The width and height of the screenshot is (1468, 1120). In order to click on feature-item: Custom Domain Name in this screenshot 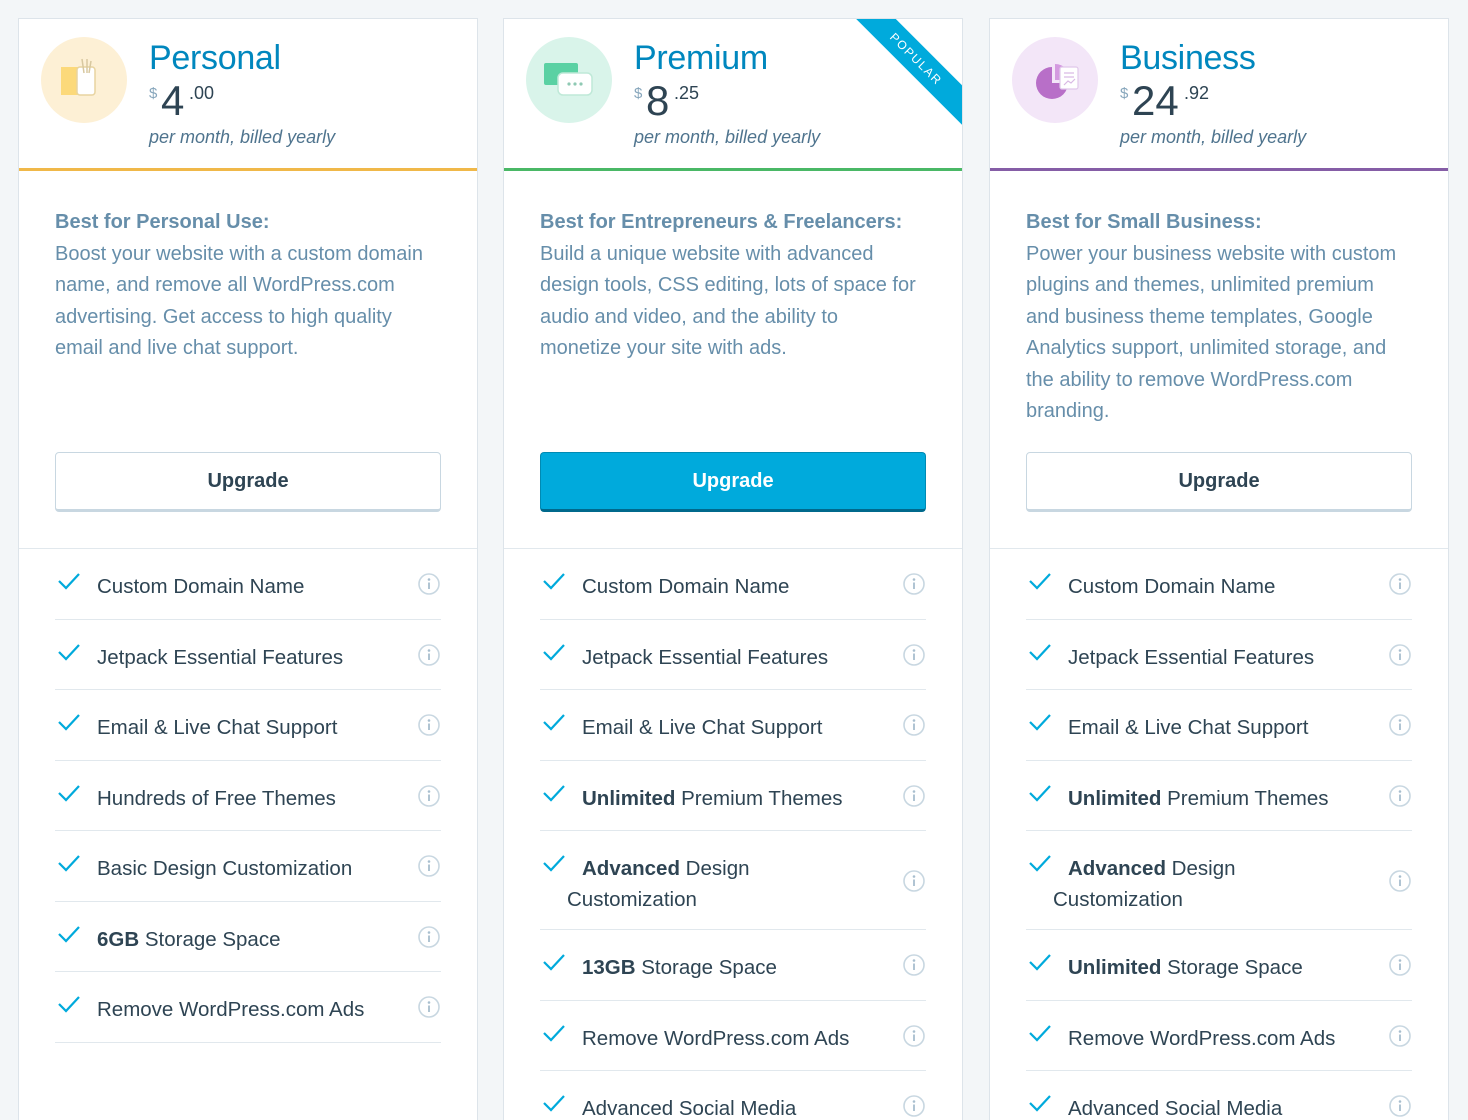, I will do `click(733, 584)`.